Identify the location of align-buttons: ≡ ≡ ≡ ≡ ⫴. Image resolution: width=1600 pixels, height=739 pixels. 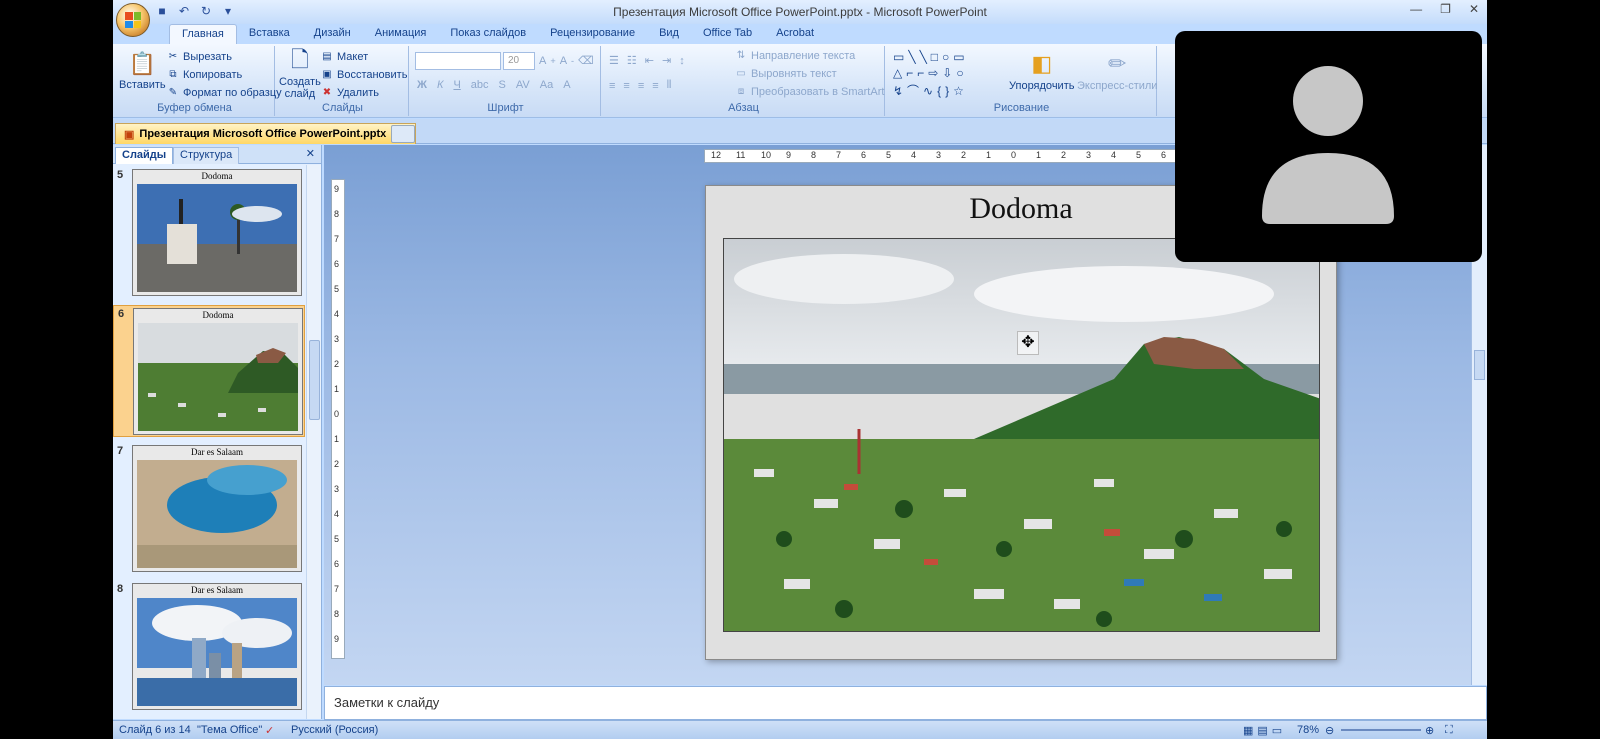
(640, 85).